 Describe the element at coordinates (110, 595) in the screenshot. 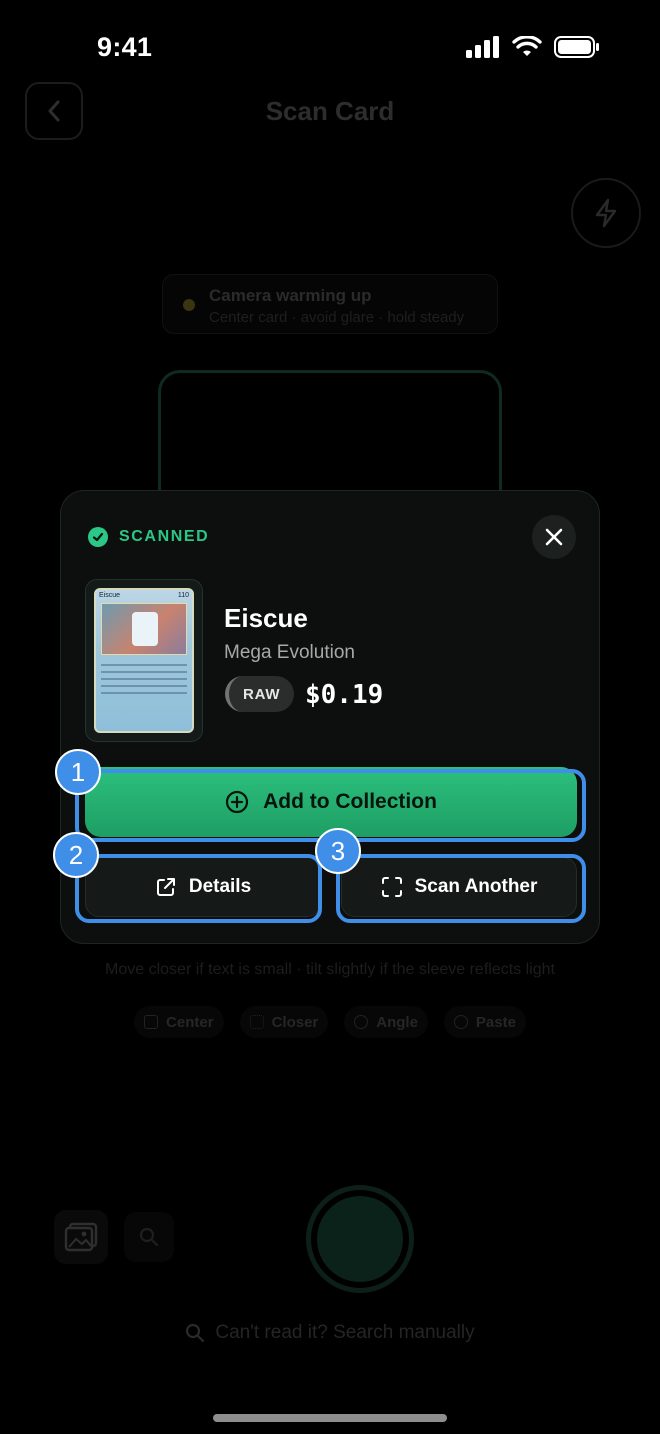

I see `card-image-name: Eiscue` at that location.